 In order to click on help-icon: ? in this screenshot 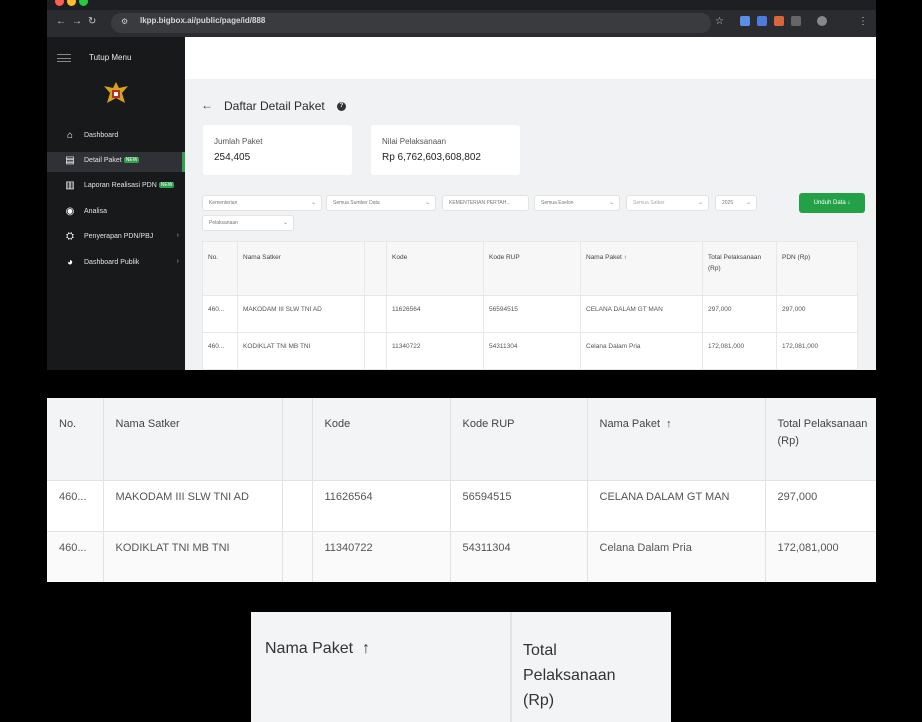, I will do `click(341, 106)`.